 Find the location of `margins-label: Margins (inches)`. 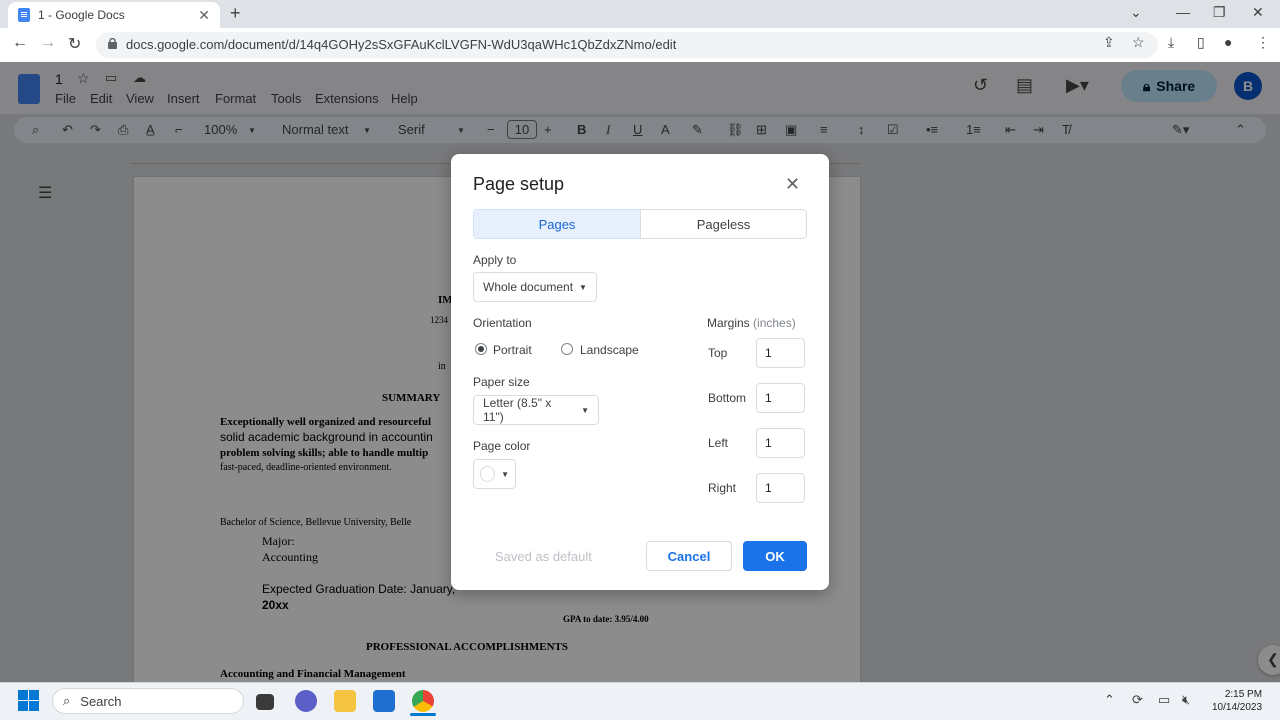

margins-label: Margins (inches) is located at coordinates (751, 323).